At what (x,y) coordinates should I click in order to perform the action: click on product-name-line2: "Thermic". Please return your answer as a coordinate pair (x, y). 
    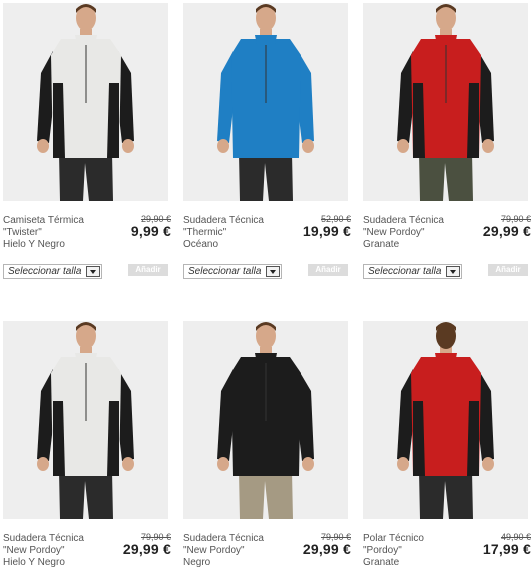
    Looking at the image, I should click on (205, 232).